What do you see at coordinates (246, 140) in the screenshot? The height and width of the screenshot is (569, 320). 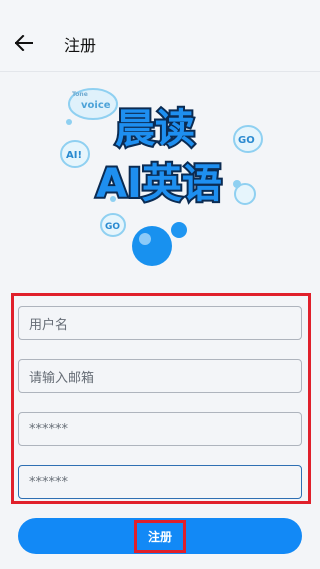 I see `logo-bubble-go: GO` at bounding box center [246, 140].